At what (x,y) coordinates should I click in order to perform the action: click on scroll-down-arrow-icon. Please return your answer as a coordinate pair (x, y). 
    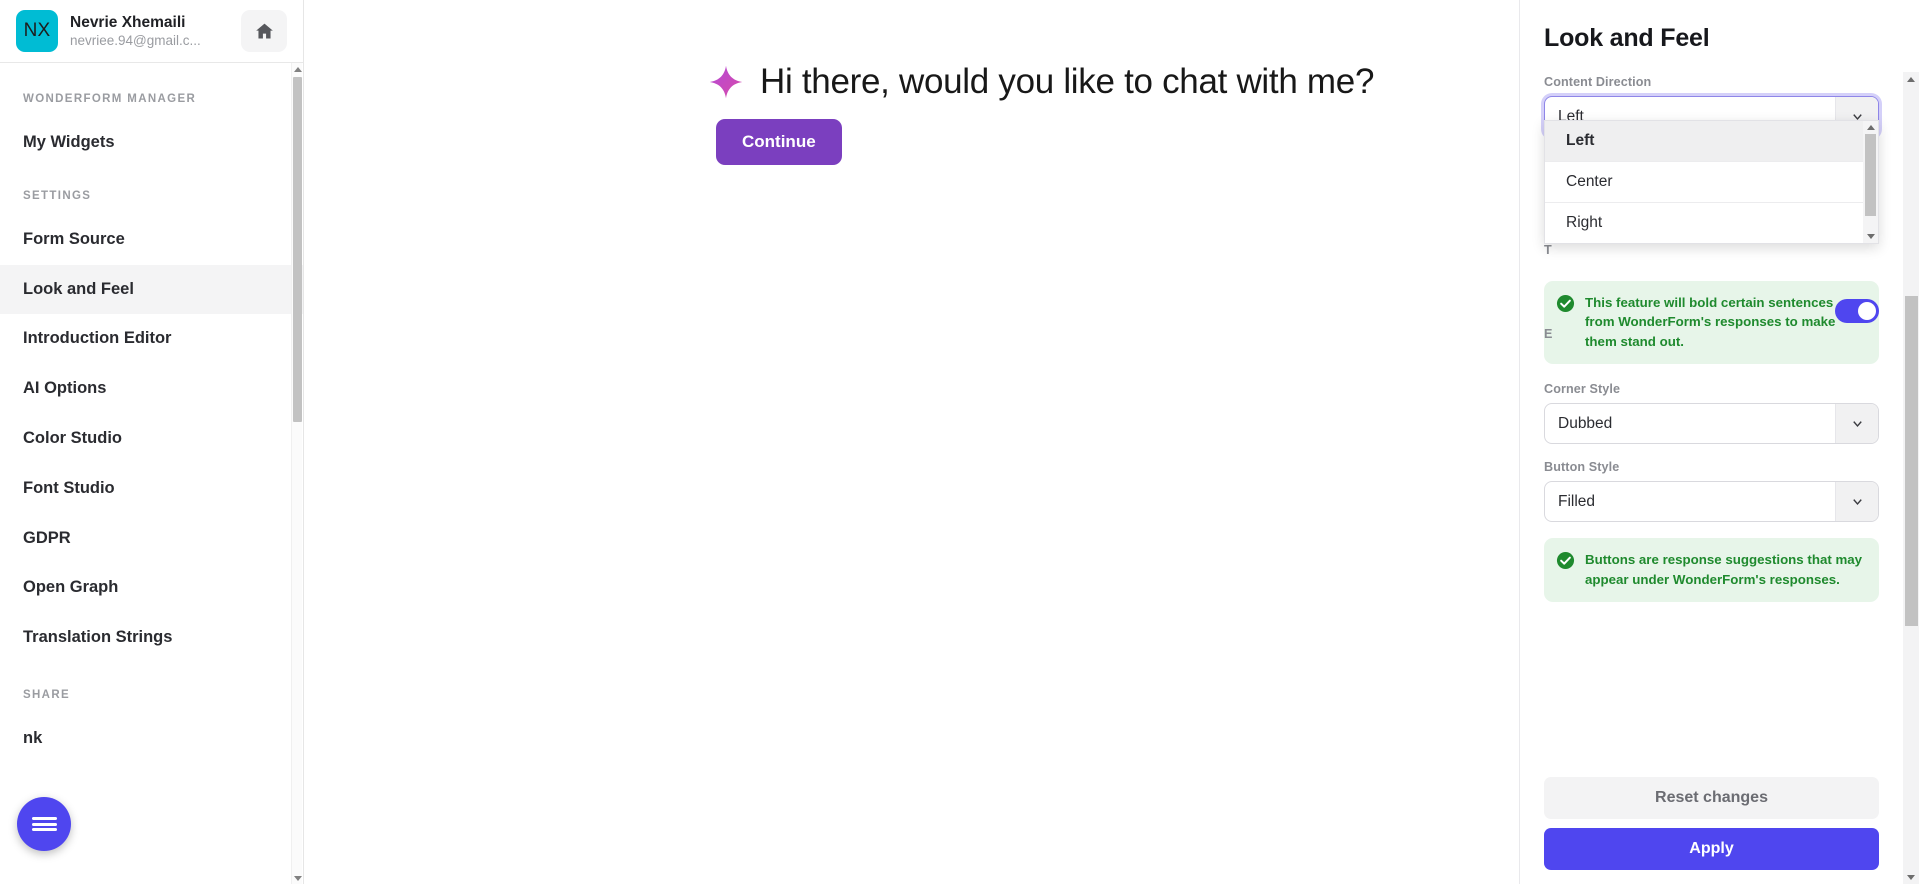
    Looking at the image, I should click on (297, 878).